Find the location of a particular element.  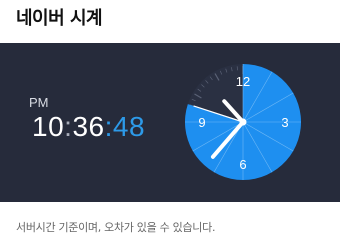

digital-time: 10:36:48 is located at coordinates (88, 127).